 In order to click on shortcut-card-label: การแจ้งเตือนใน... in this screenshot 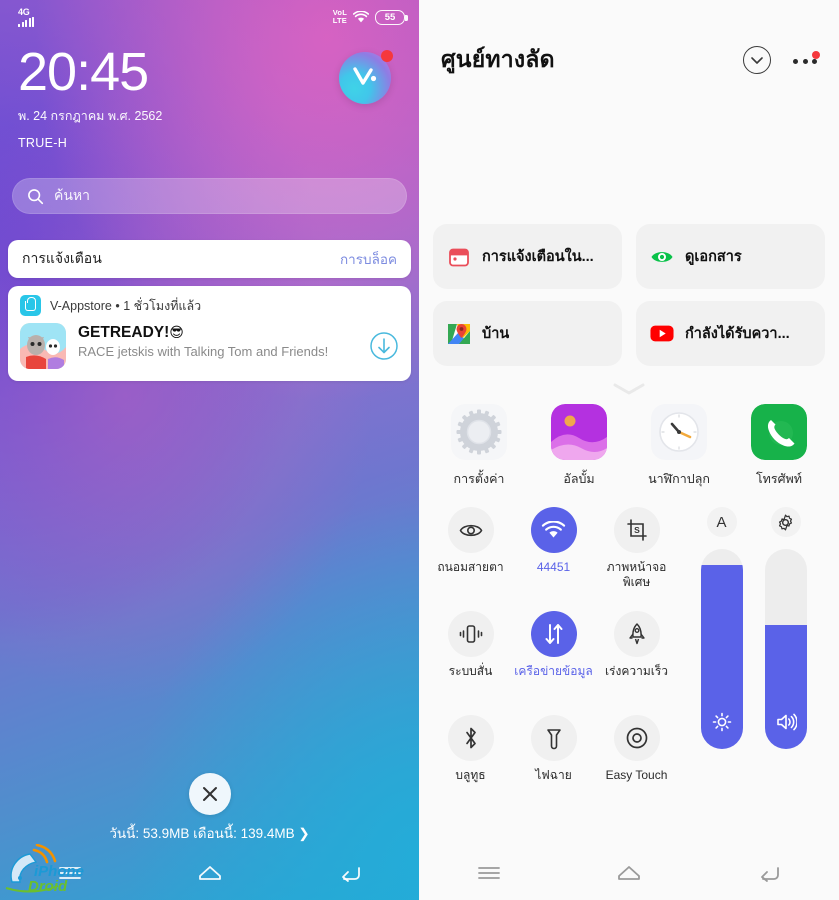, I will do `click(538, 257)`.